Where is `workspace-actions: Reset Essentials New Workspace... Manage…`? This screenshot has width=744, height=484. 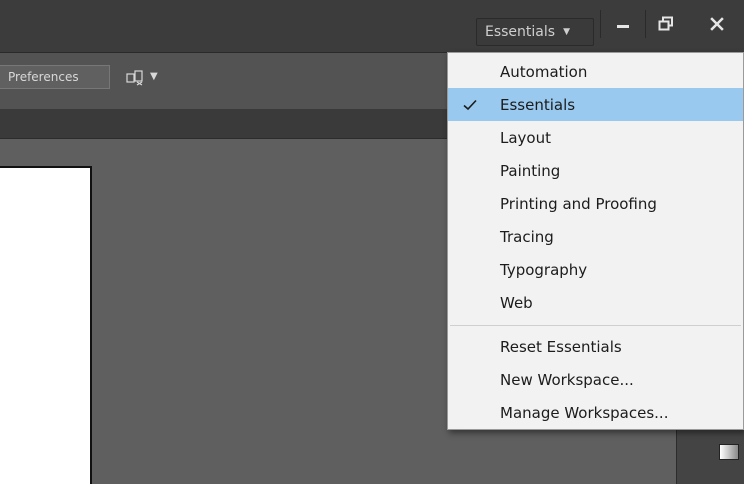 workspace-actions: Reset Essentials New Workspace... Manage… is located at coordinates (595, 379).